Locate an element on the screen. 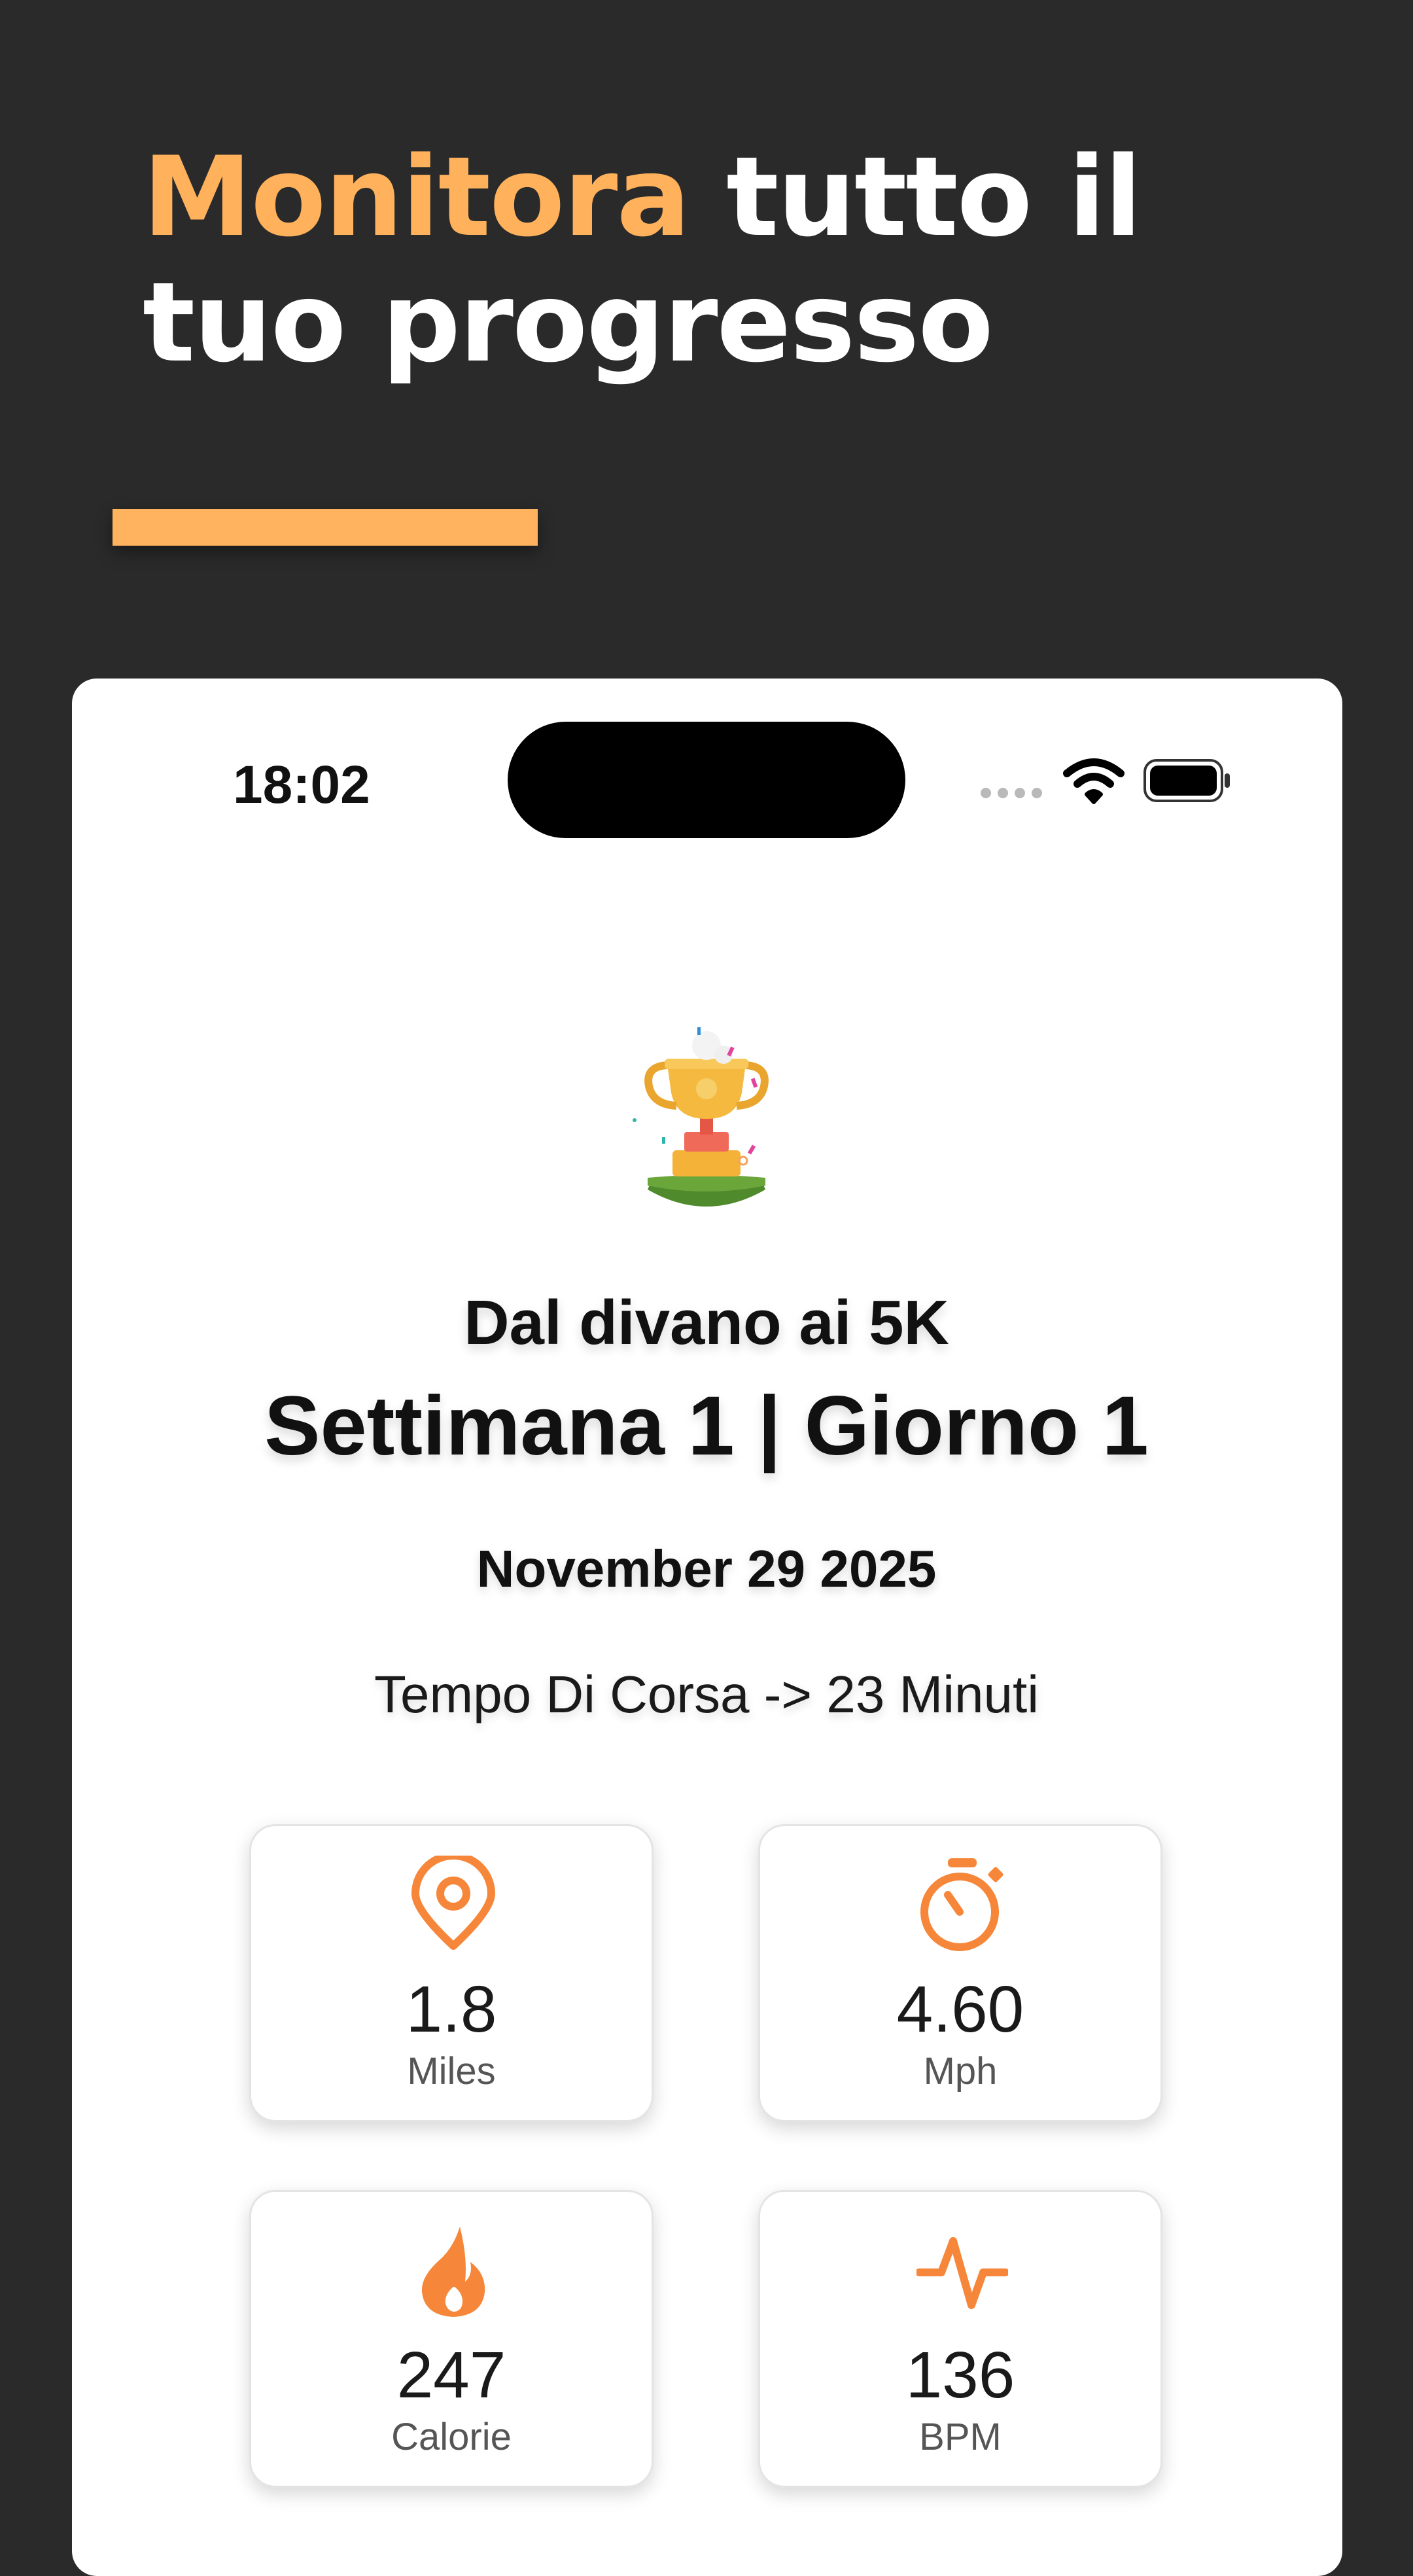 This screenshot has height=2576, width=1413. stat-card-distance: 1.8 Miles is located at coordinates (452, 1973).